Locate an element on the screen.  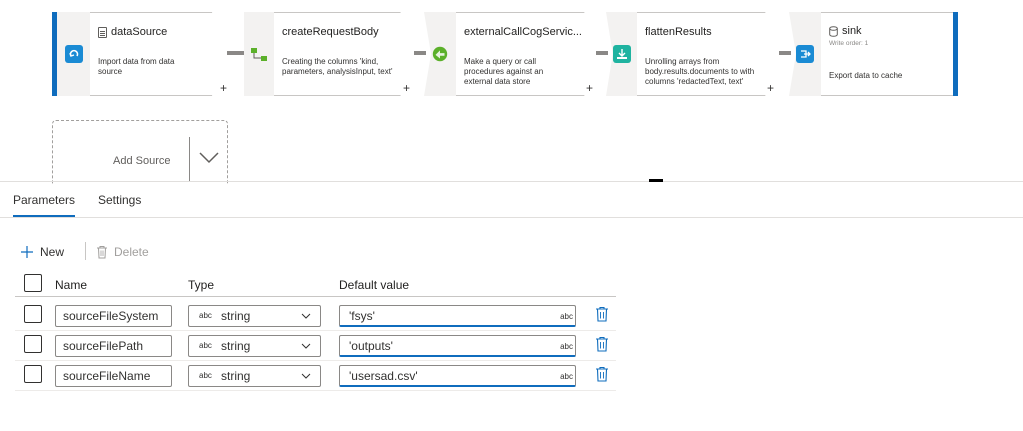
flatten-icon-box is located at coordinates (621, 54).